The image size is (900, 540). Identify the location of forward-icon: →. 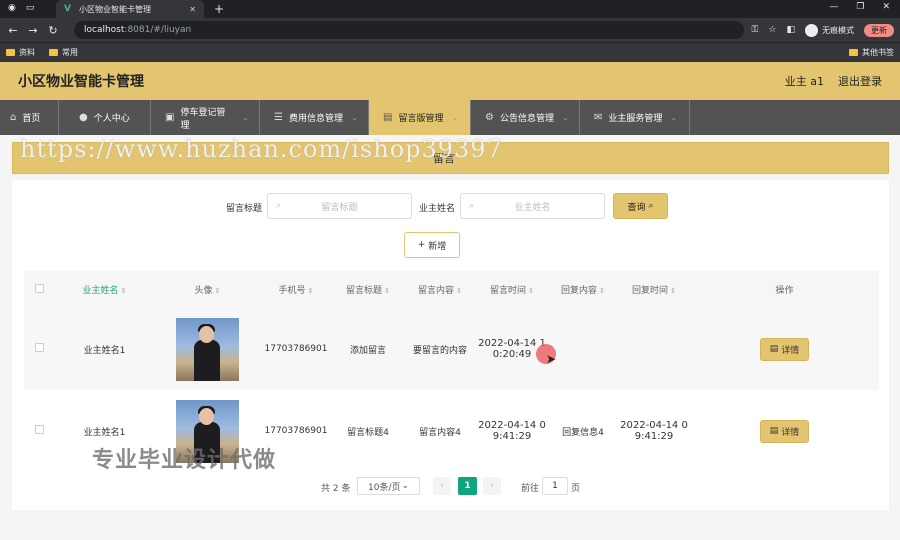
(33, 30).